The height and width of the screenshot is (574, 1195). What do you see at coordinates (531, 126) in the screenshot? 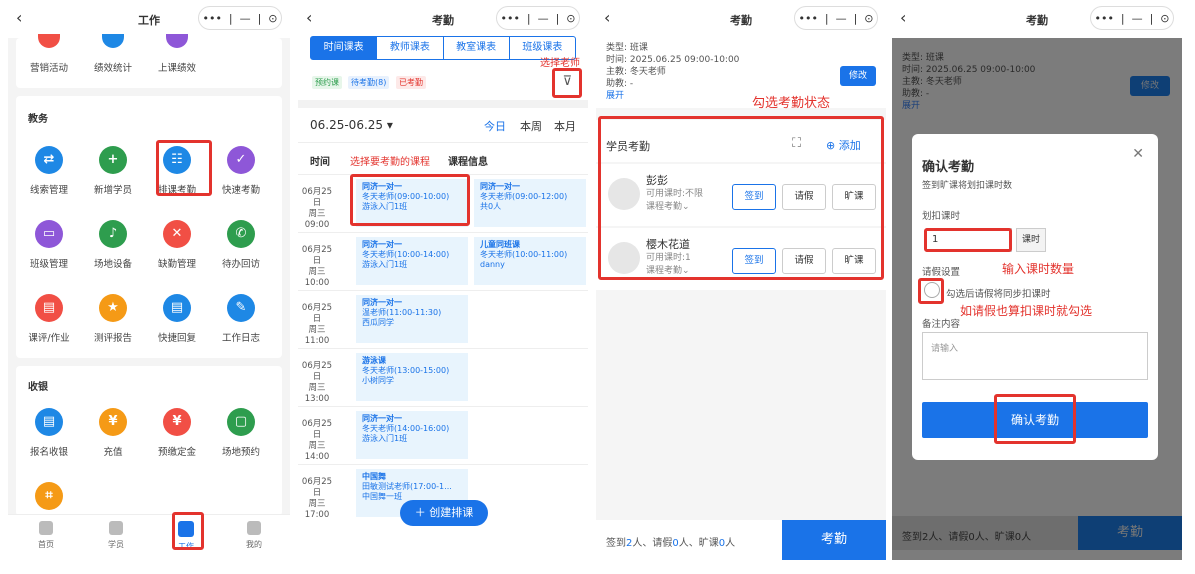
I see `week-button: 本周` at bounding box center [531, 126].